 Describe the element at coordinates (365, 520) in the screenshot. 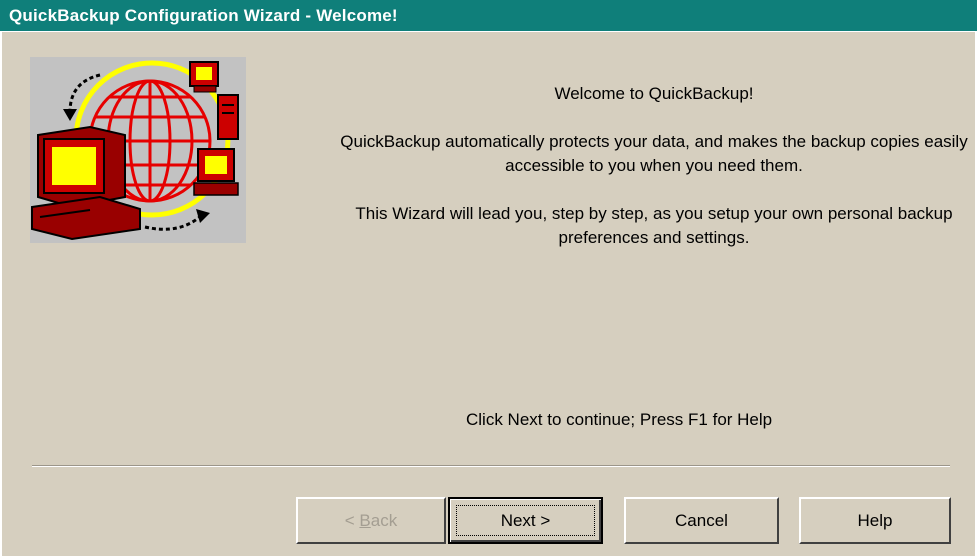

I see `back-button-mnemonic: B` at that location.